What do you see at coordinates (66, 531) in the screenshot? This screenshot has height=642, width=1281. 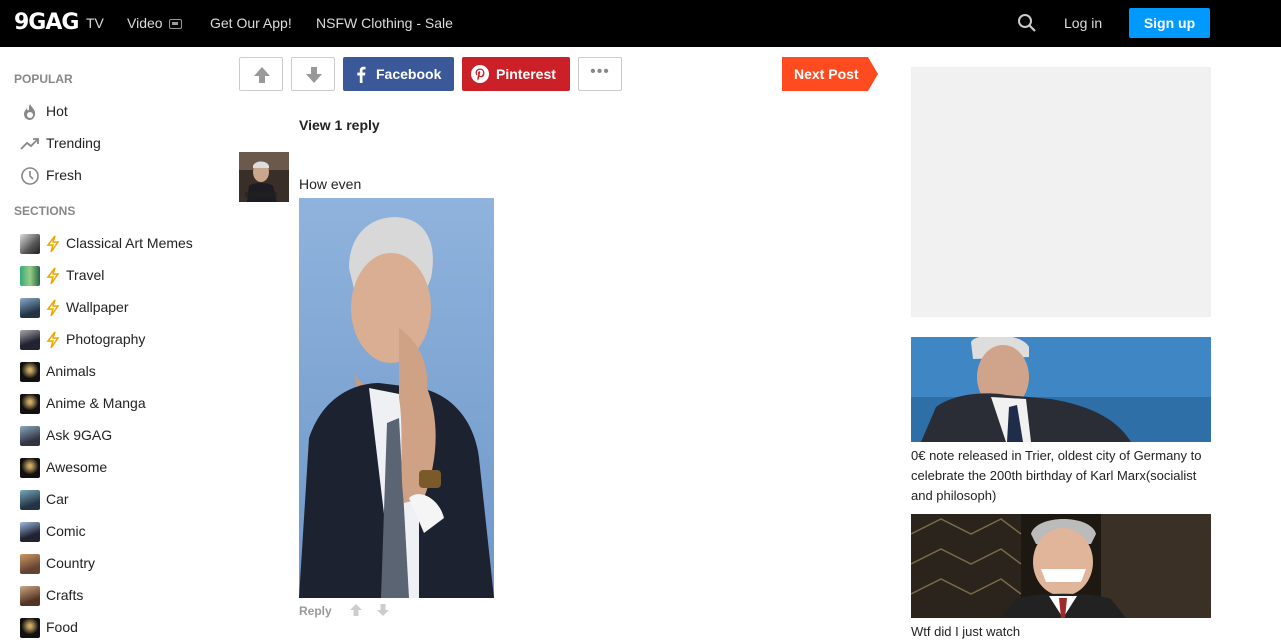 I see `sidebar-item-label: Comic` at bounding box center [66, 531].